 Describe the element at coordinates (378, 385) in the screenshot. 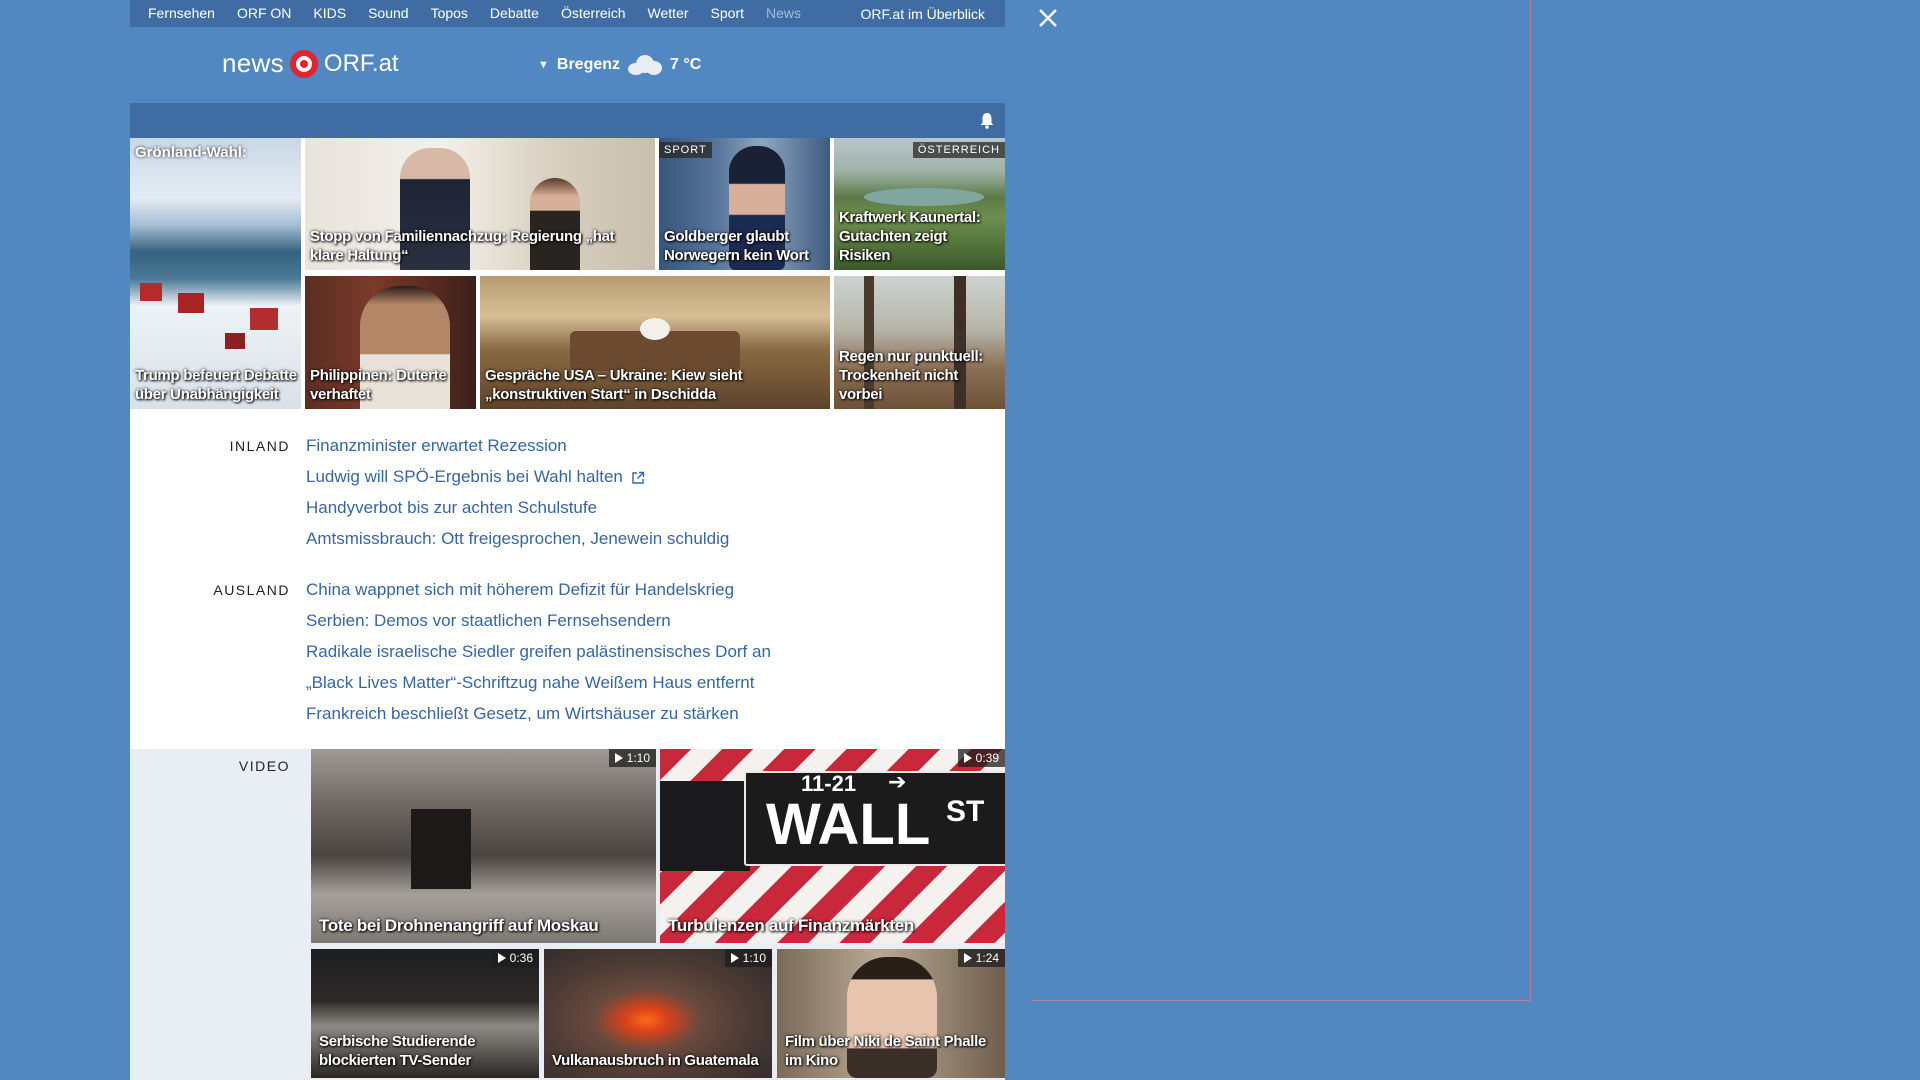

I see `tile-caption: Philippinen: Duterte verhaftet` at that location.